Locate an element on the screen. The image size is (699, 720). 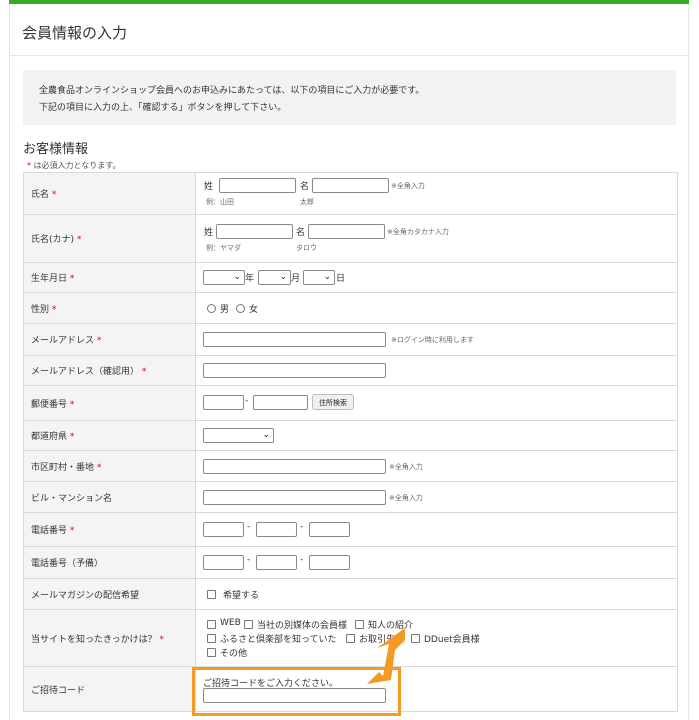
first-name-kana-input is located at coordinates (346, 231).